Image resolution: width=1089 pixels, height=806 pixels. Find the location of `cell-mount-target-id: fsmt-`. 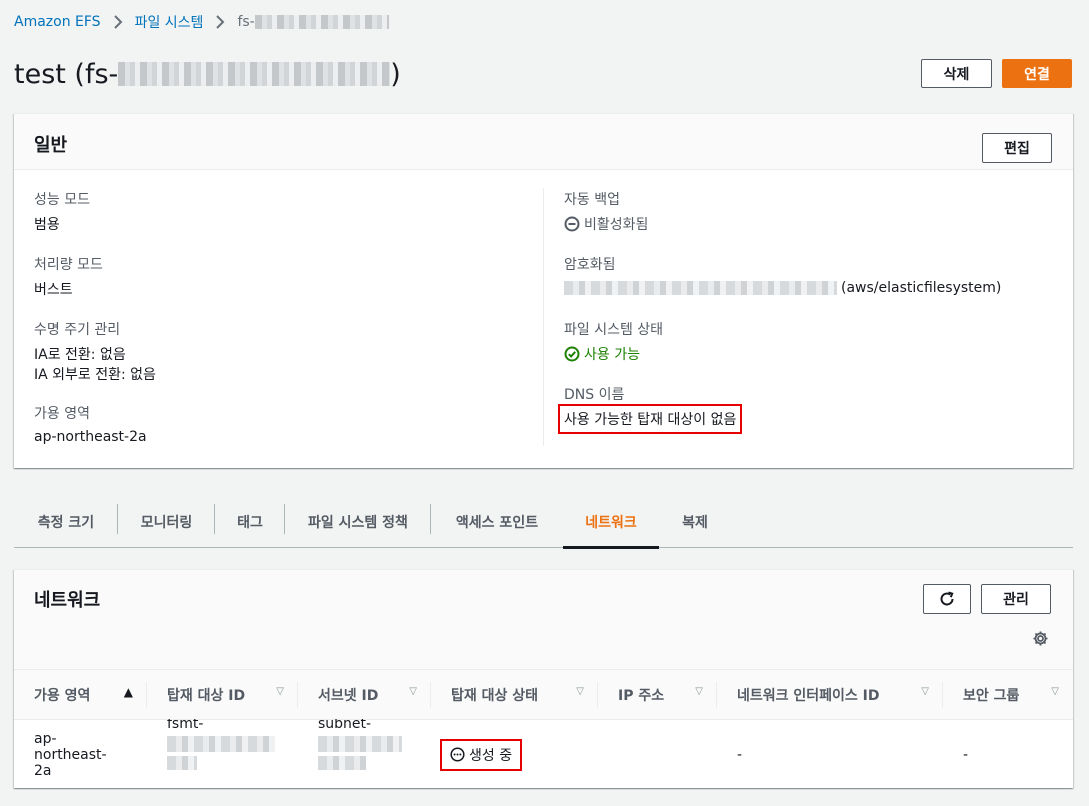

cell-mount-target-id: fsmt- is located at coordinates (222, 753).